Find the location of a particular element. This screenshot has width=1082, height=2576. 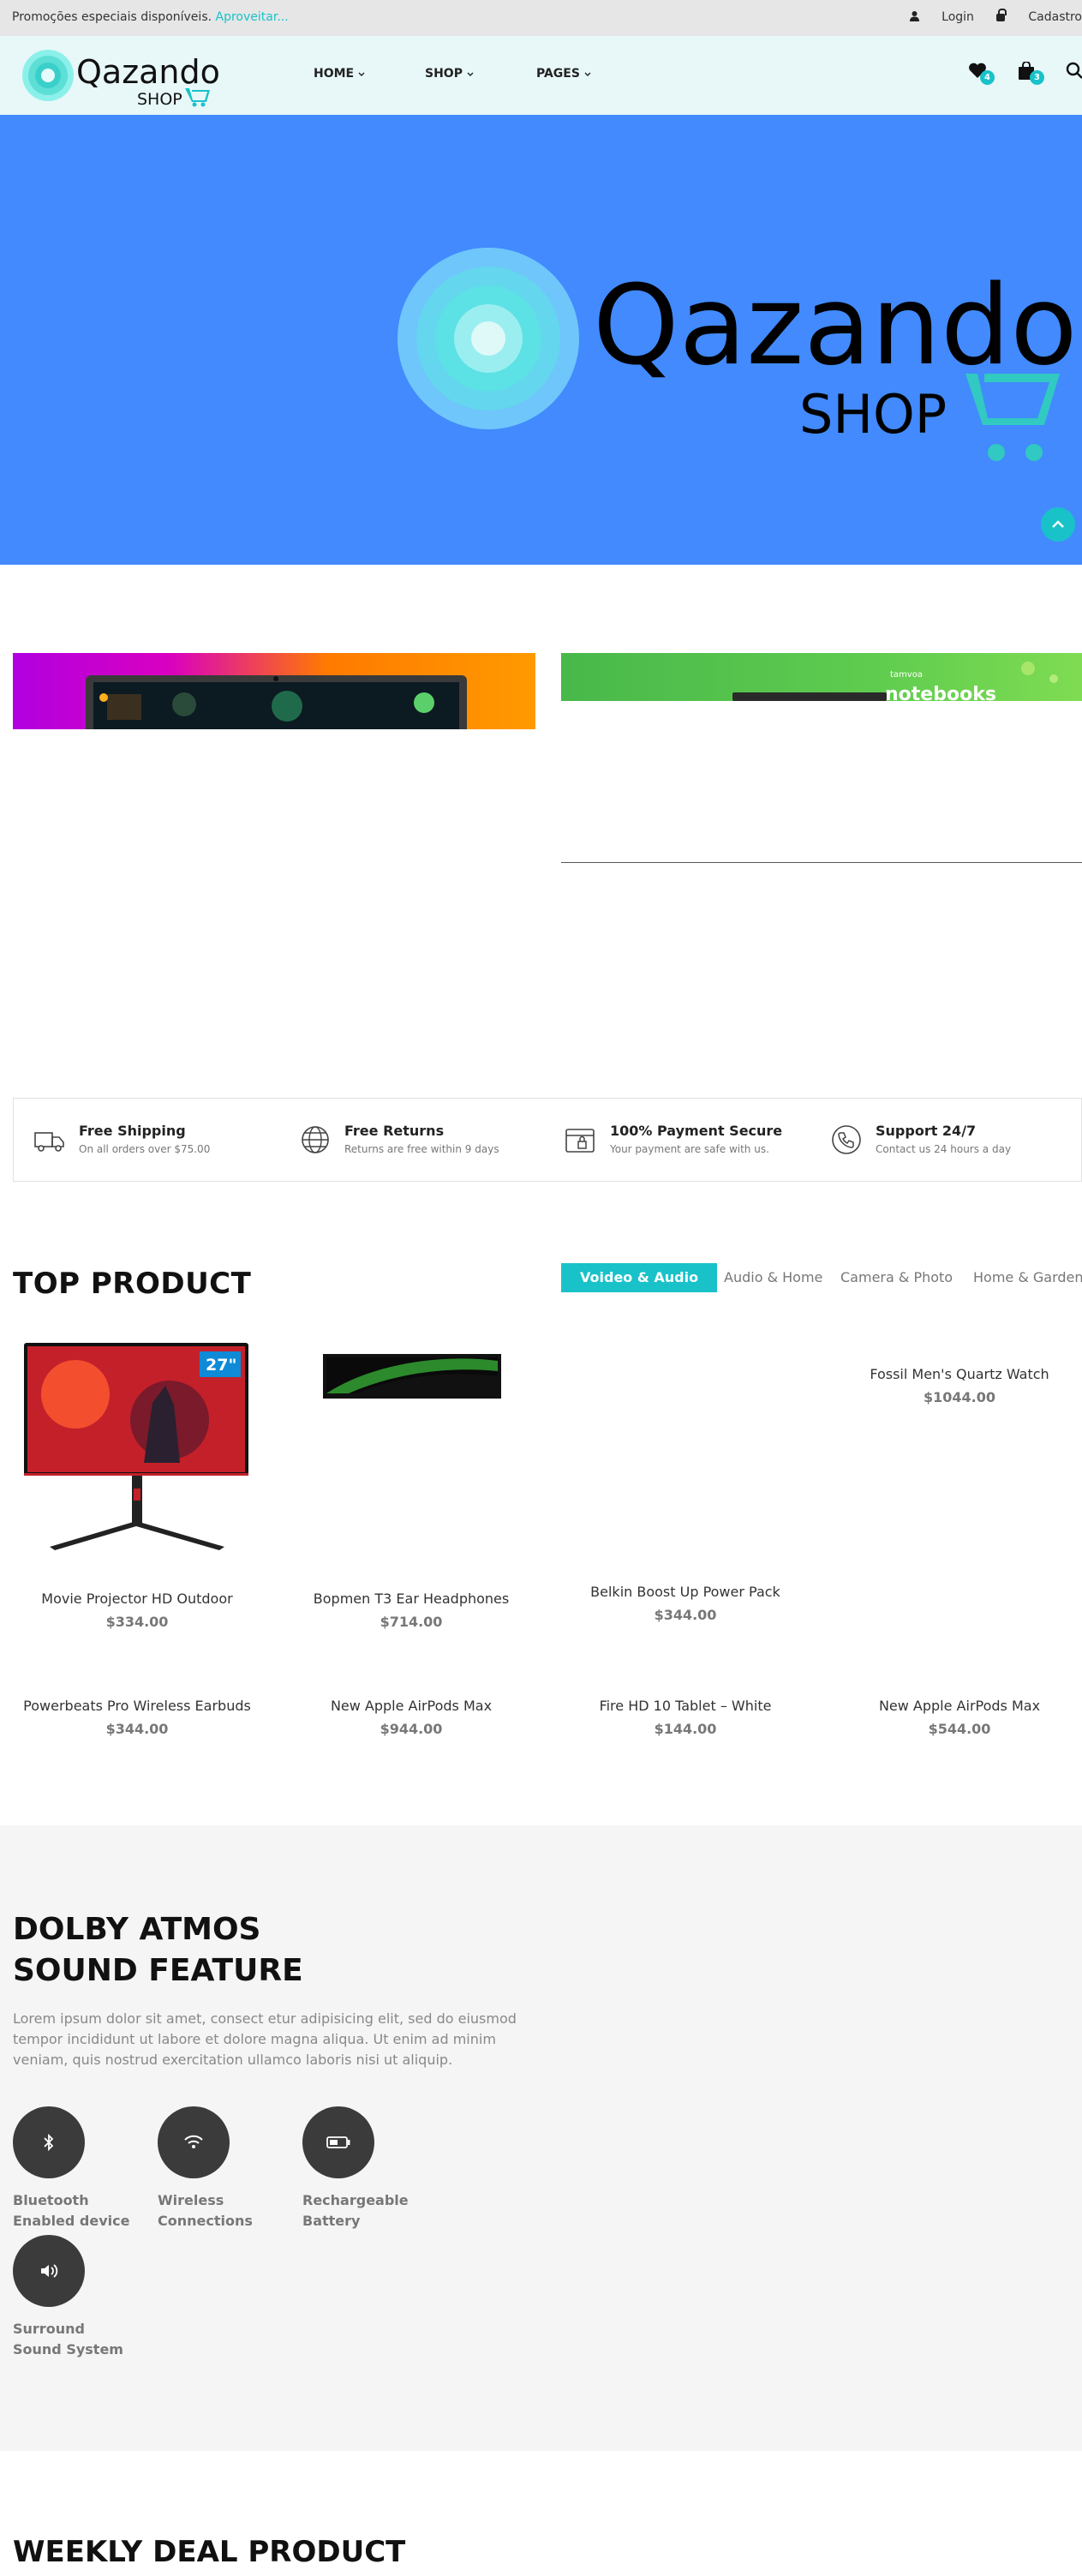

product-price: $944.00 is located at coordinates (412, 1729).